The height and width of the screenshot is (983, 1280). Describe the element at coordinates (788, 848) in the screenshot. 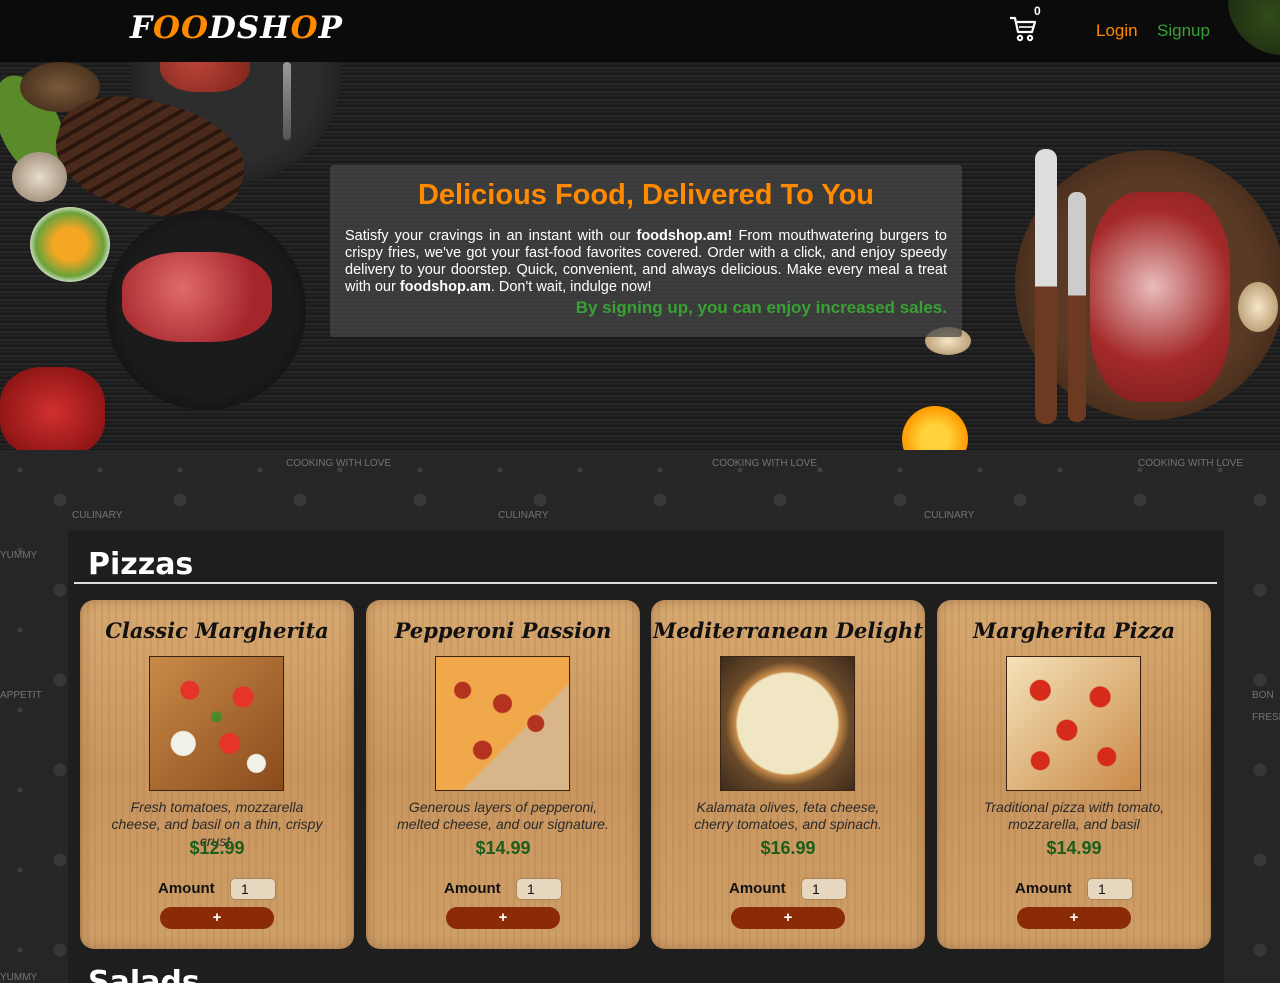

I see `product-price: $16.99` at that location.